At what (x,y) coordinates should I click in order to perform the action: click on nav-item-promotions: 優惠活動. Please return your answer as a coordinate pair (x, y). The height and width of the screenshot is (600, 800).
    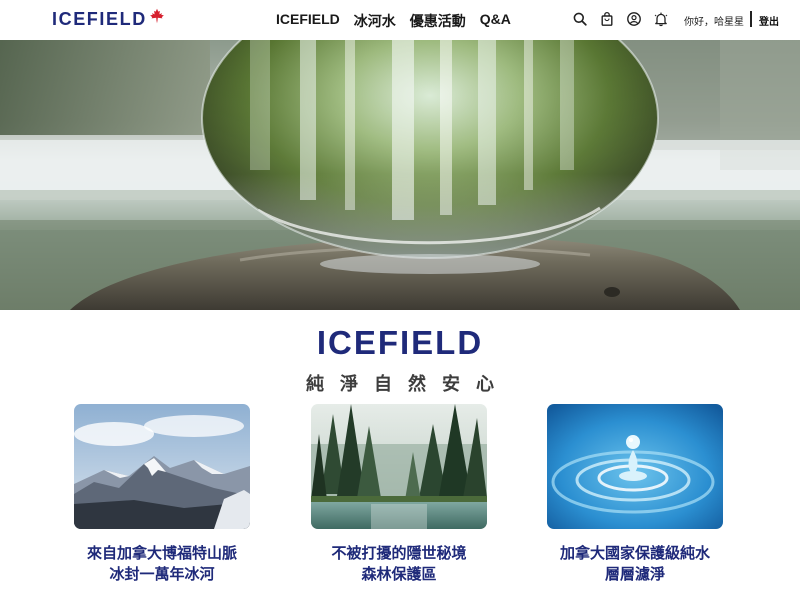
    Looking at the image, I should click on (438, 21).